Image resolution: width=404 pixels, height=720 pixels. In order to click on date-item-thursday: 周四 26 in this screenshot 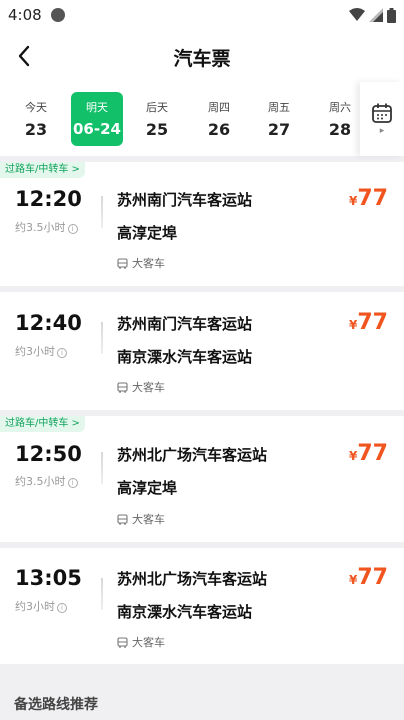, I will do `click(219, 119)`.